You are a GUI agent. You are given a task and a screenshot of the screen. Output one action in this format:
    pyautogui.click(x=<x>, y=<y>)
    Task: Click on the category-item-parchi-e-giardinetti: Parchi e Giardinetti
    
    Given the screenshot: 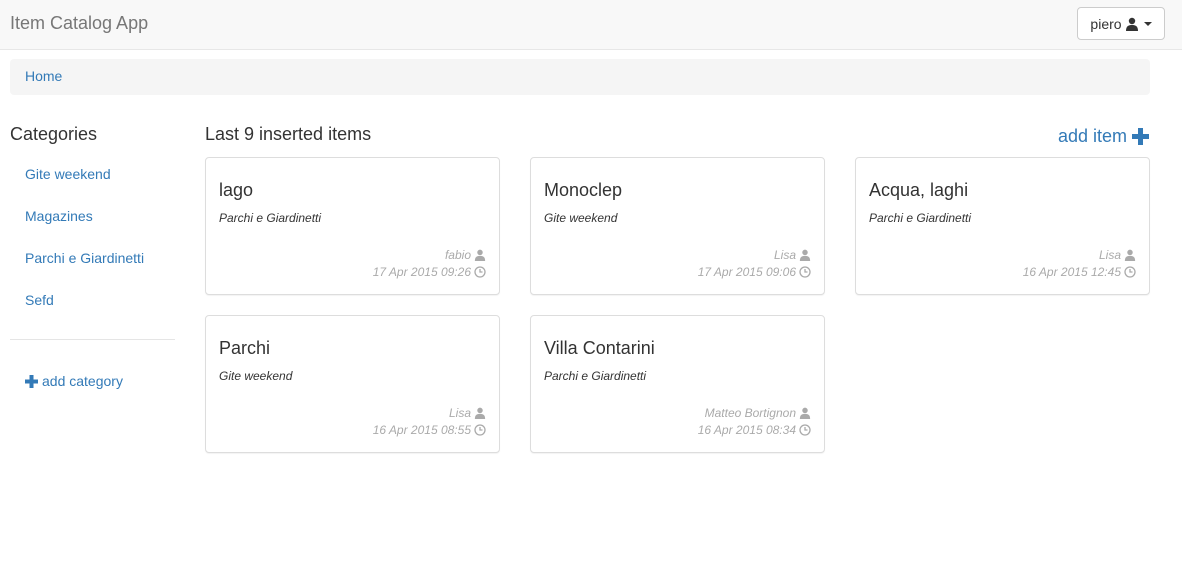 What is the action you would take?
    pyautogui.click(x=84, y=258)
    